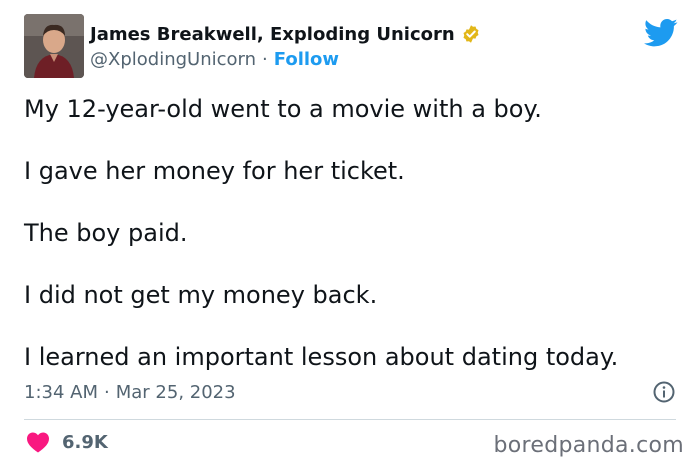  What do you see at coordinates (588, 445) in the screenshot?
I see `watermark: boredpanda.com` at bounding box center [588, 445].